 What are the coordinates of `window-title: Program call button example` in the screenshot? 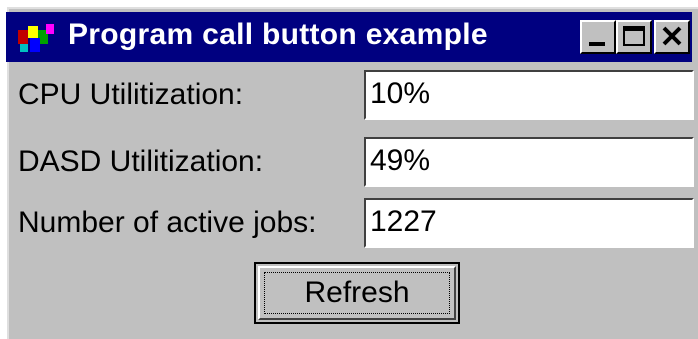 It's located at (278, 34).